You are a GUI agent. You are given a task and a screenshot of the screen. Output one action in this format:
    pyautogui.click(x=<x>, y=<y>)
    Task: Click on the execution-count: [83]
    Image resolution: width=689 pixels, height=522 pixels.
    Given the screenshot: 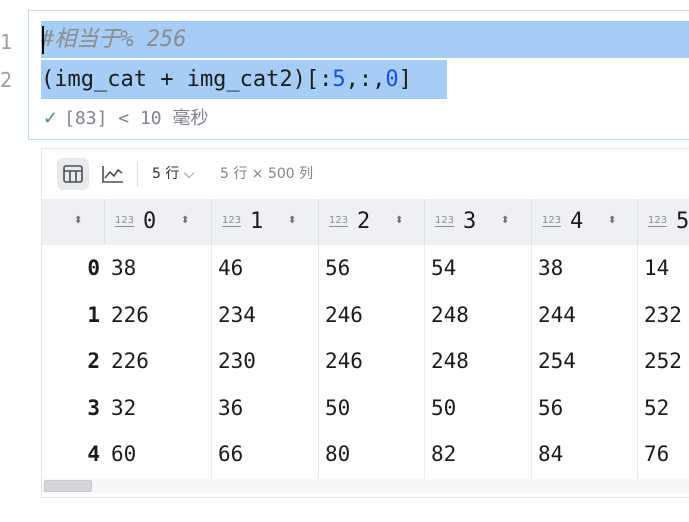 What is the action you would take?
    pyautogui.click(x=86, y=118)
    